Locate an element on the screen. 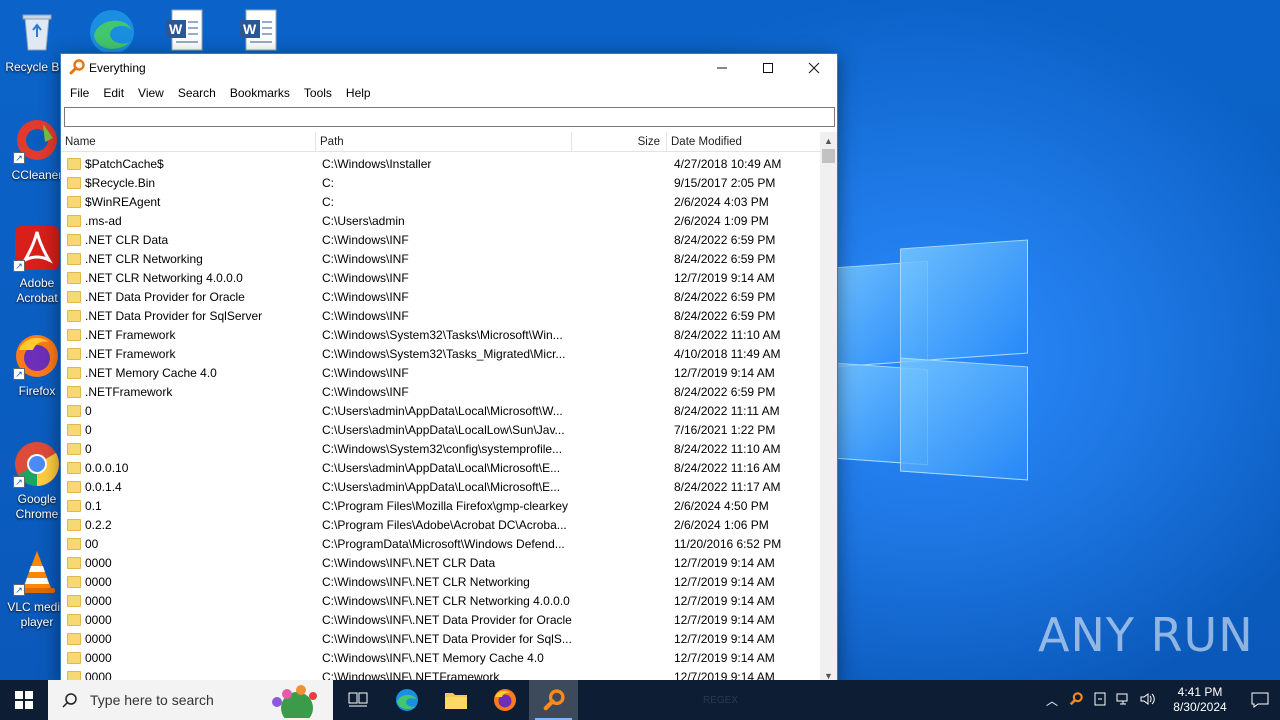 The height and width of the screenshot is (720, 1280). result-date-modified: 2/6/2024 1:06 PM is located at coordinates (721, 524).